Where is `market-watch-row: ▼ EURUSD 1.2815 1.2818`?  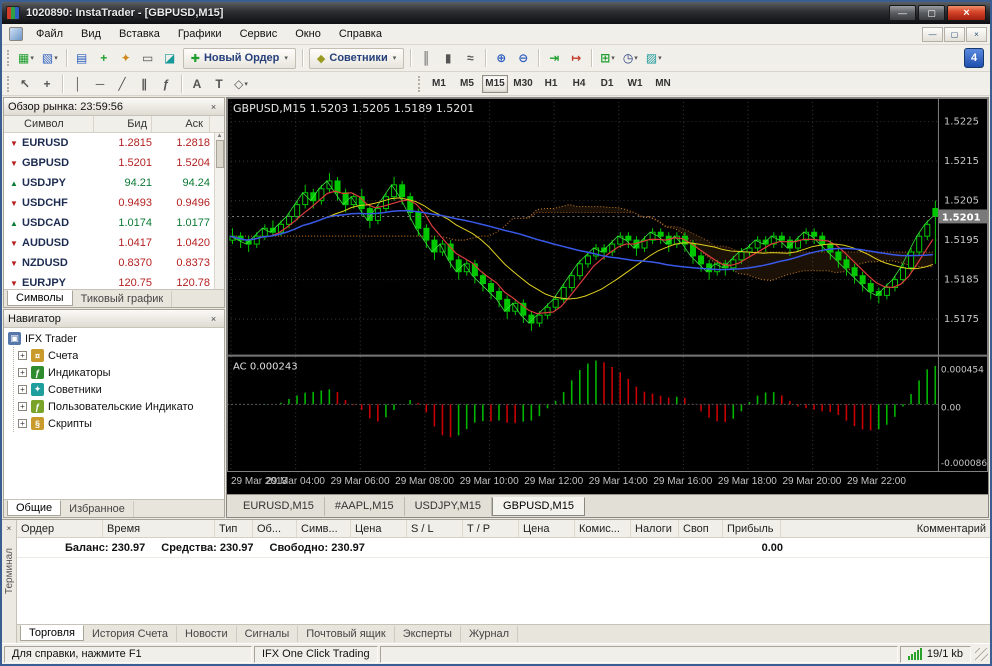
market-watch-row: ▼ EURUSD 1.2815 1.2818 is located at coordinates (114, 143).